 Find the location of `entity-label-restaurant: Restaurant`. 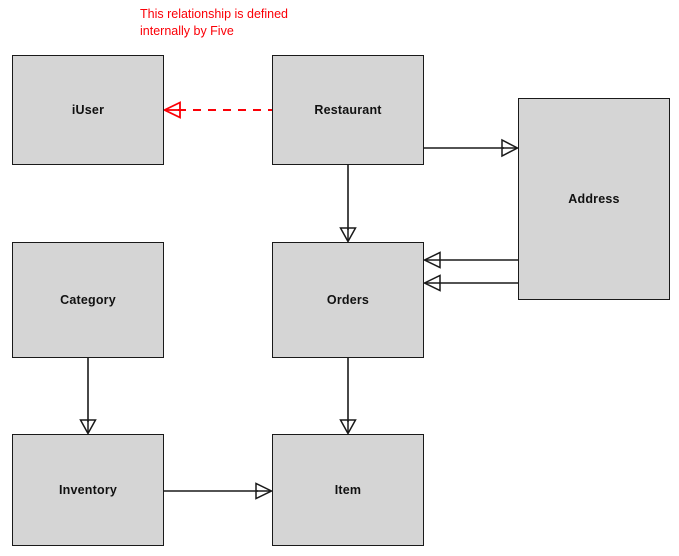

entity-label-restaurant: Restaurant is located at coordinates (348, 109).